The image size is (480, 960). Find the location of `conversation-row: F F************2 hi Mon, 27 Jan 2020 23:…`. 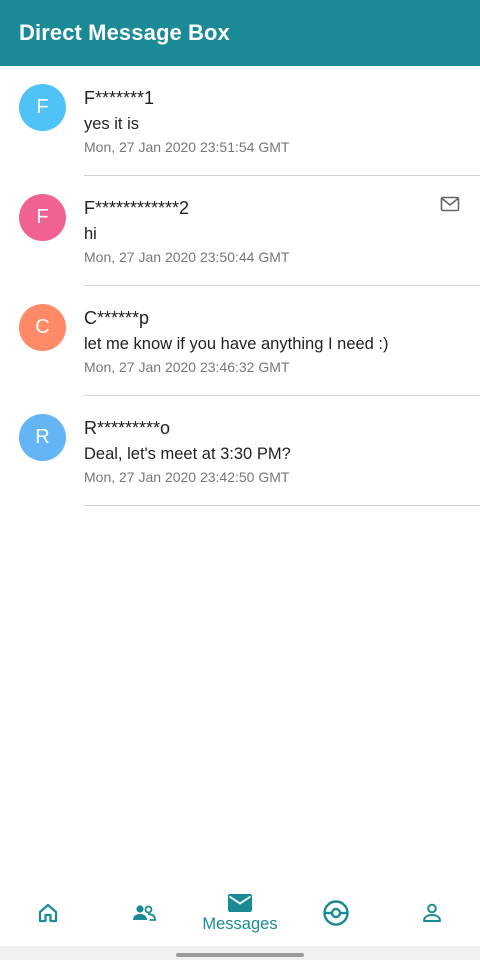

conversation-row: F F************2 hi Mon, 27 Jan 2020 23:… is located at coordinates (240, 231).